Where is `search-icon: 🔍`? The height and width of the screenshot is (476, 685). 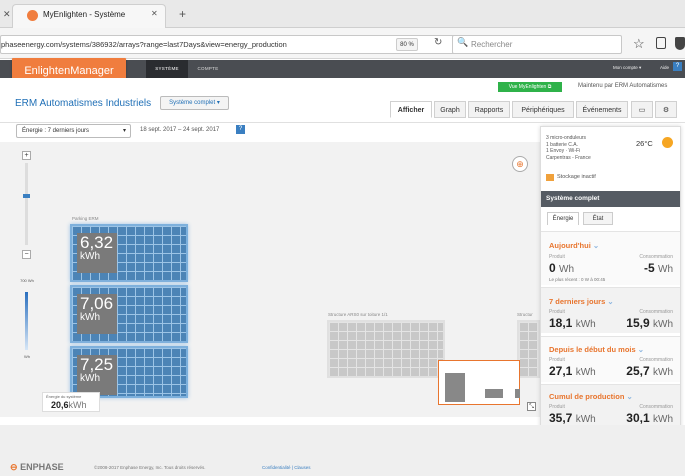 search-icon: 🔍 is located at coordinates (463, 42).